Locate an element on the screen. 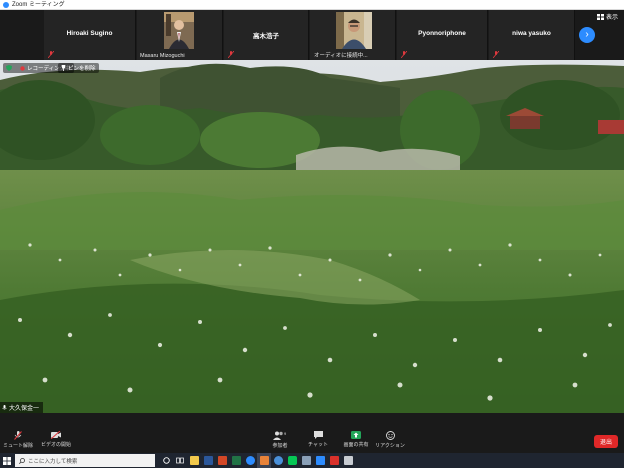  speaker-name-label: 大久保金一 is located at coordinates (22, 407).